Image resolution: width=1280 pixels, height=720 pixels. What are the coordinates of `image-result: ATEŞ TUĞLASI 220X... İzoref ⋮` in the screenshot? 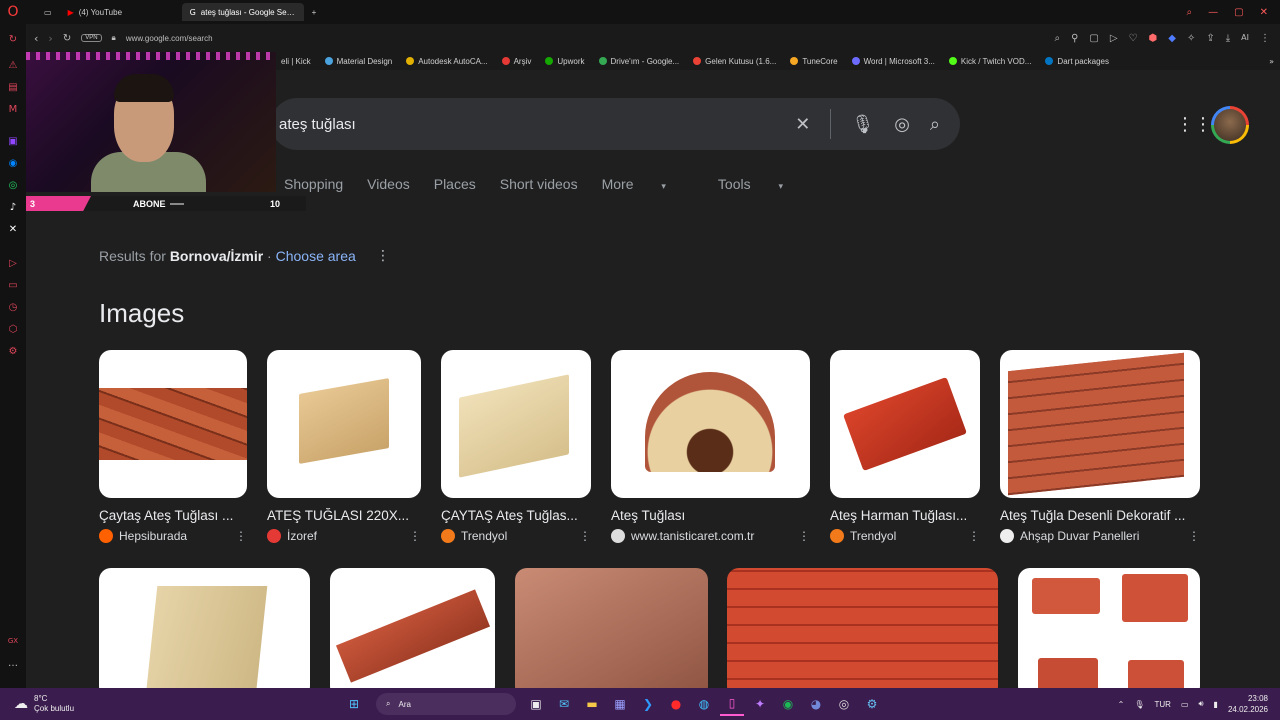 It's located at (344, 446).